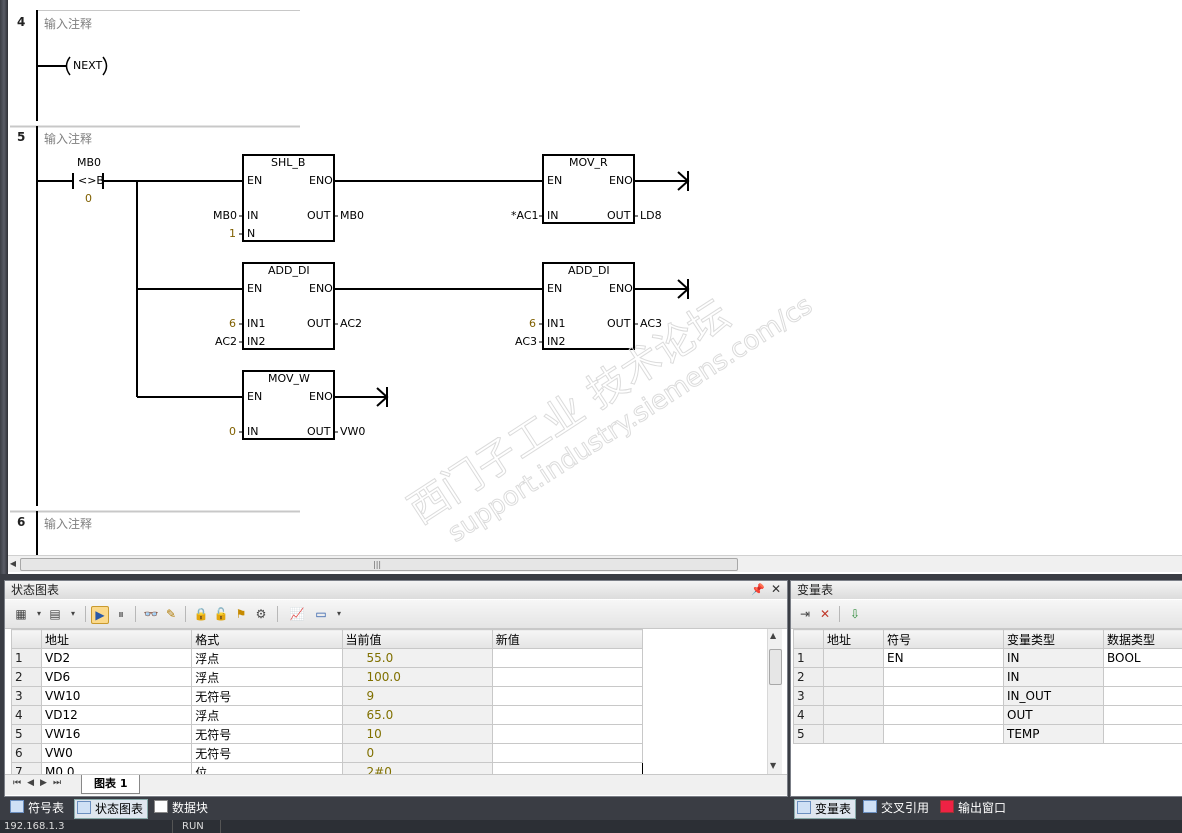 The height and width of the screenshot is (833, 1182). What do you see at coordinates (111, 809) in the screenshot?
I see `tab-status-chart: 状态图表` at bounding box center [111, 809].